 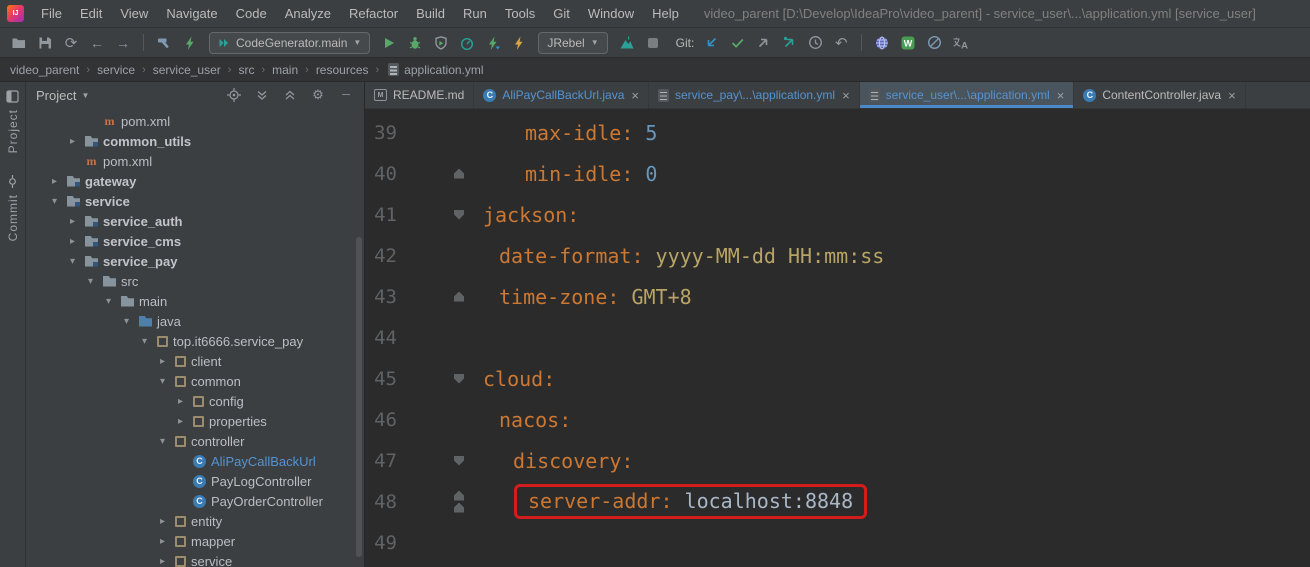 I want to click on save-all-icon, so click(x=45, y=43).